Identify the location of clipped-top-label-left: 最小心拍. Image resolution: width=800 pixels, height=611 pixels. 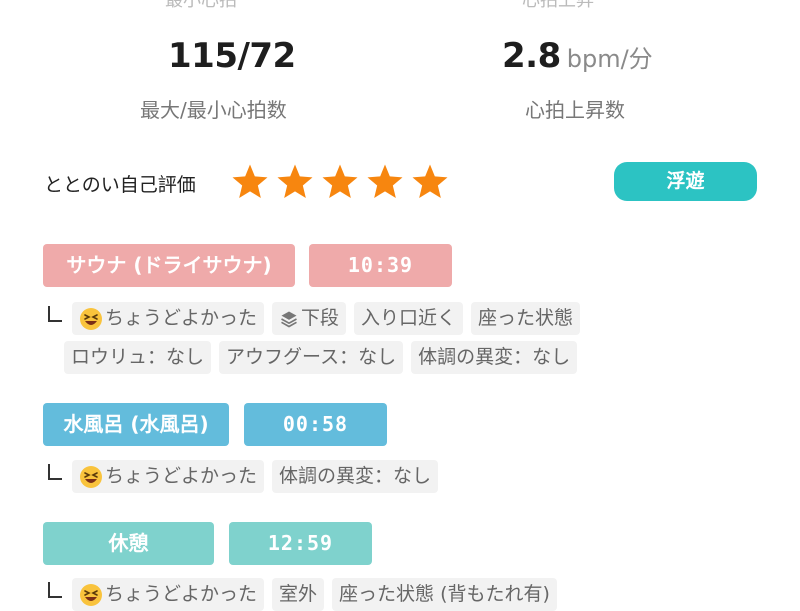
(201, 5).